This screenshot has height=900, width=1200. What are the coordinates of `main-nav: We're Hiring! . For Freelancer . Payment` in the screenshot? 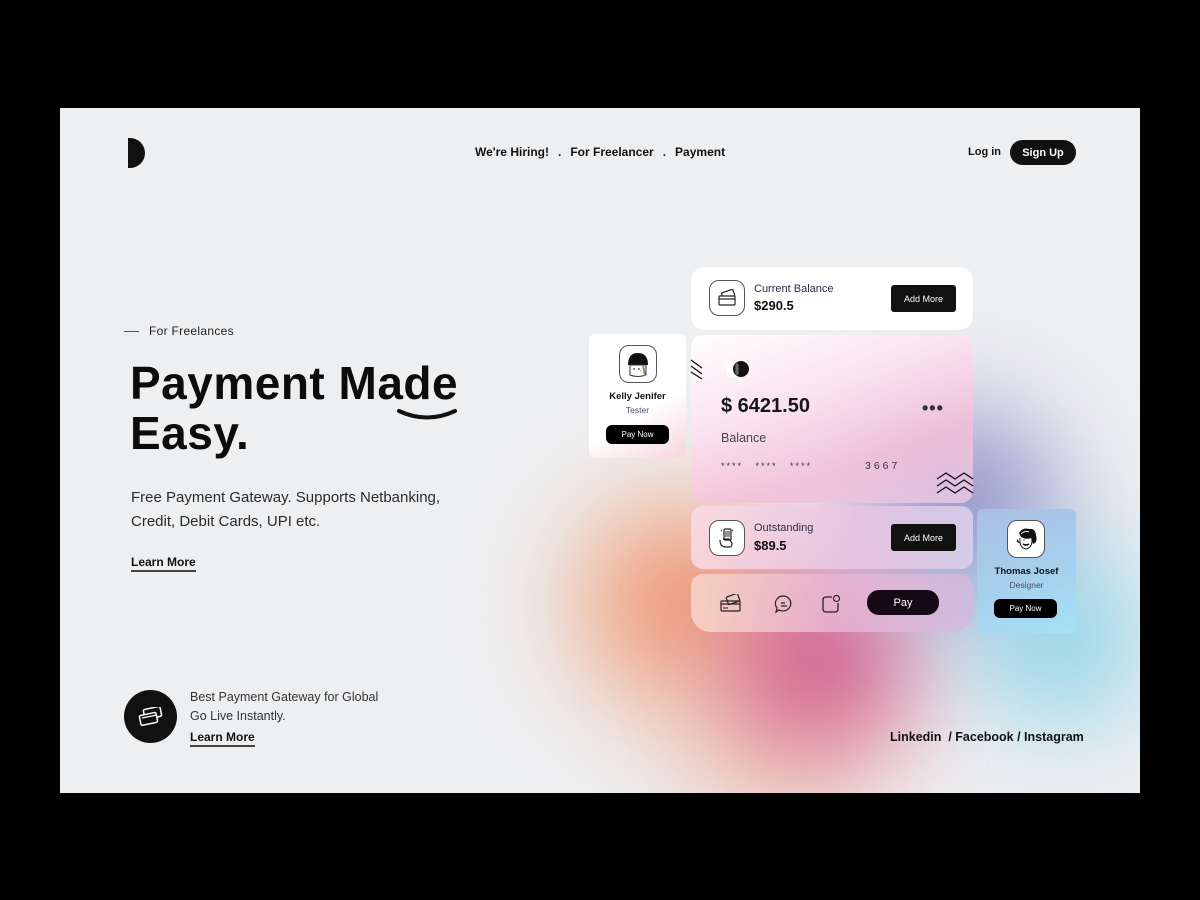 It's located at (600, 152).